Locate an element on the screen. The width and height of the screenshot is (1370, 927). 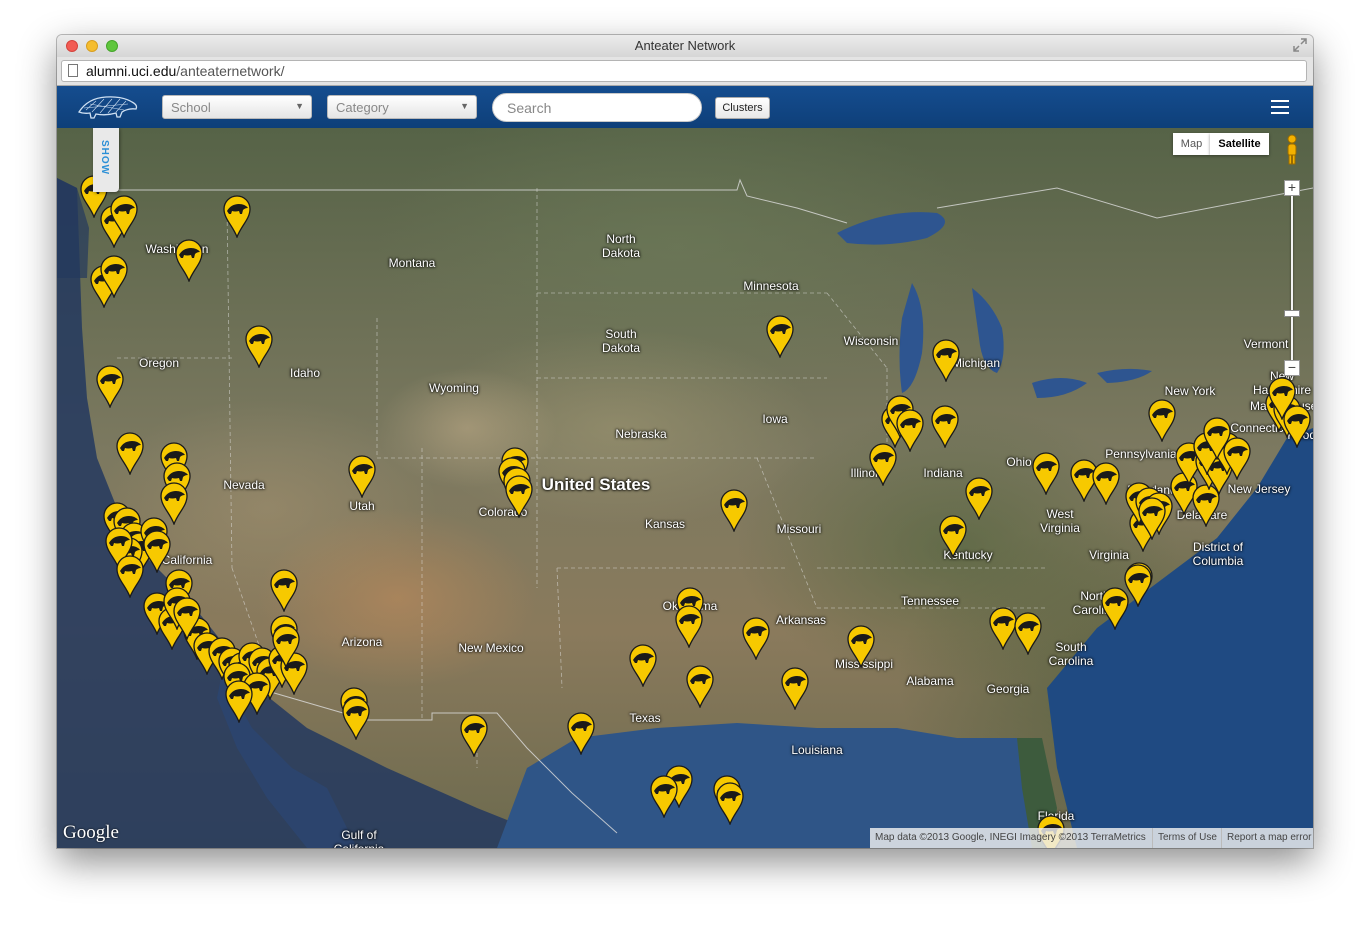
map-label: North Dakota is located at coordinates (621, 246).